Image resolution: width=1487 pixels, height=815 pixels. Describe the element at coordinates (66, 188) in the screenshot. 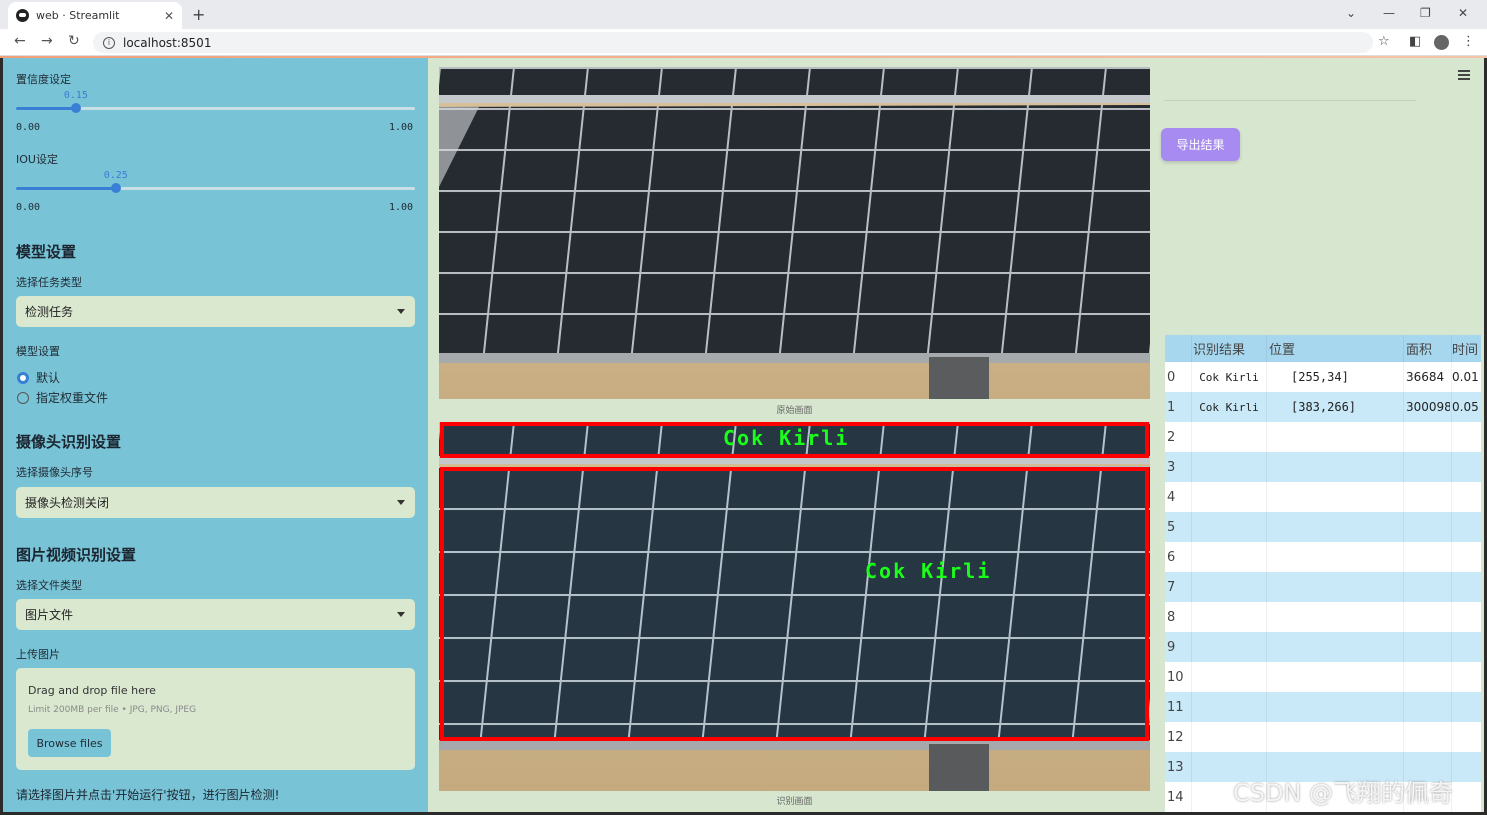

I see `iou-slider-fill` at that location.